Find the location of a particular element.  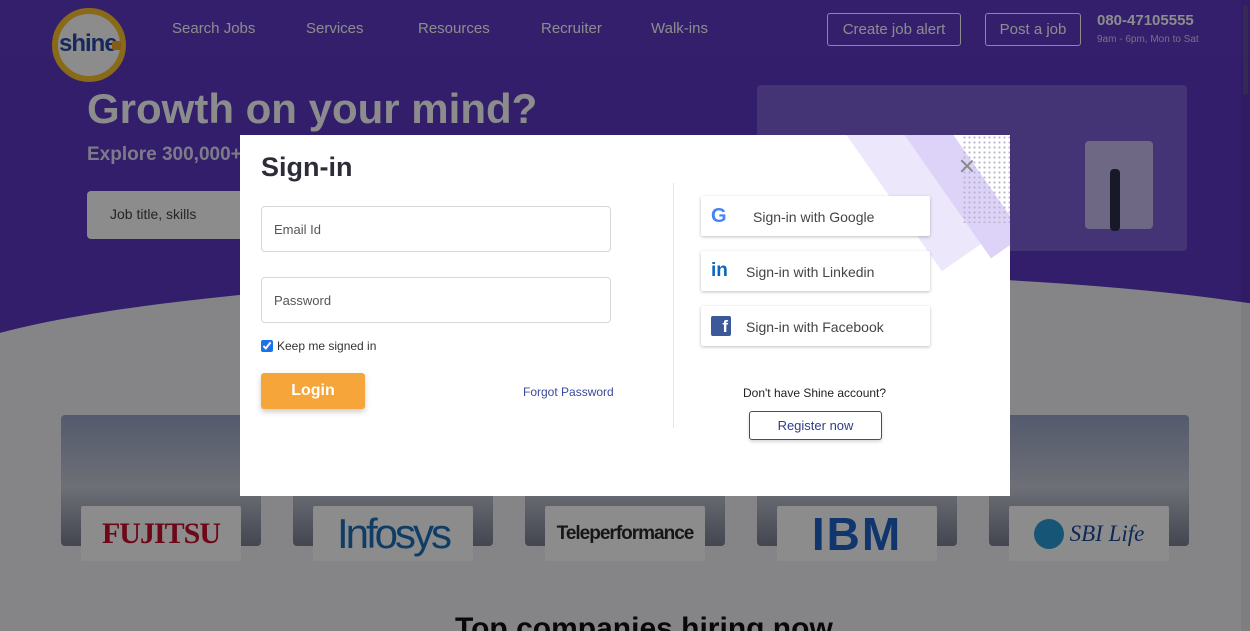

page-scrollbar is located at coordinates (1245, 315).